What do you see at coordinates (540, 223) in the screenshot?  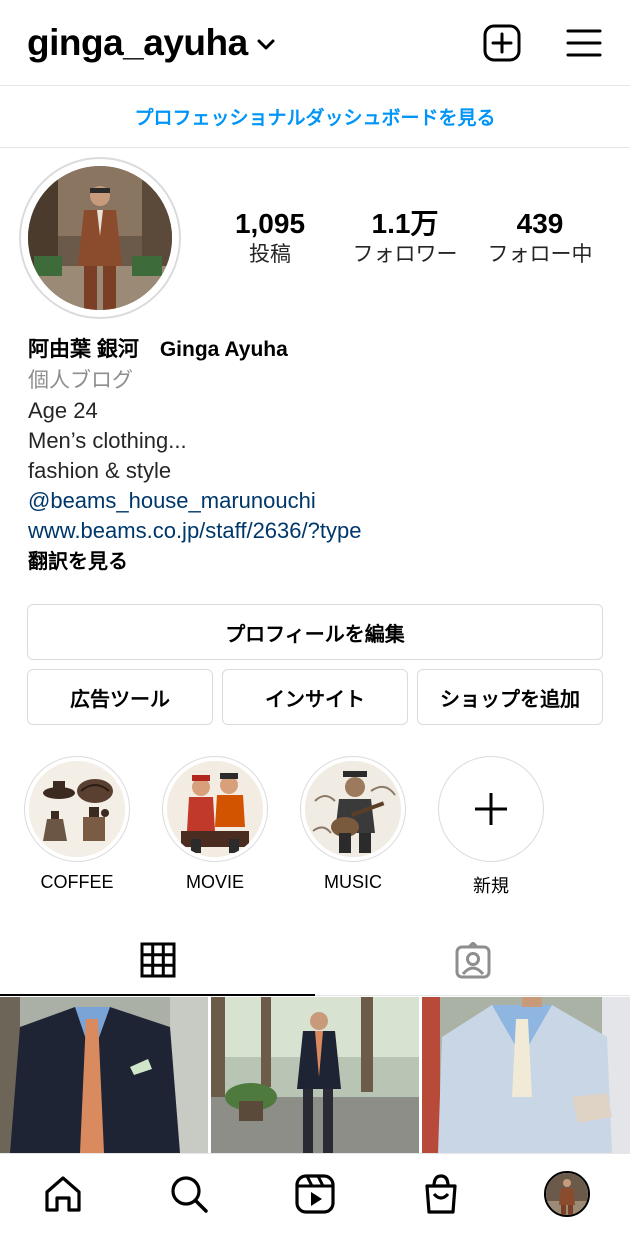 I see `following-count-value: 439` at bounding box center [540, 223].